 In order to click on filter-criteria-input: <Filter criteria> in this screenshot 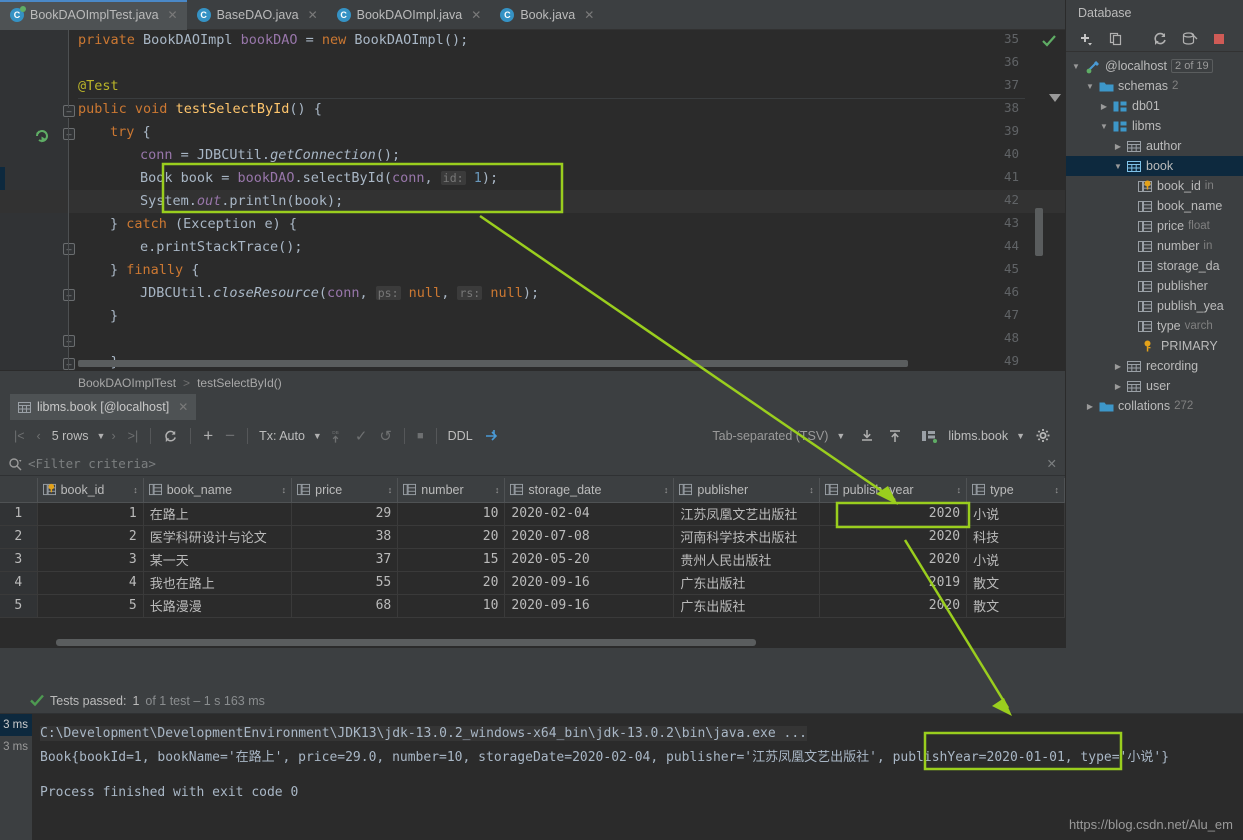, I will do `click(92, 463)`.